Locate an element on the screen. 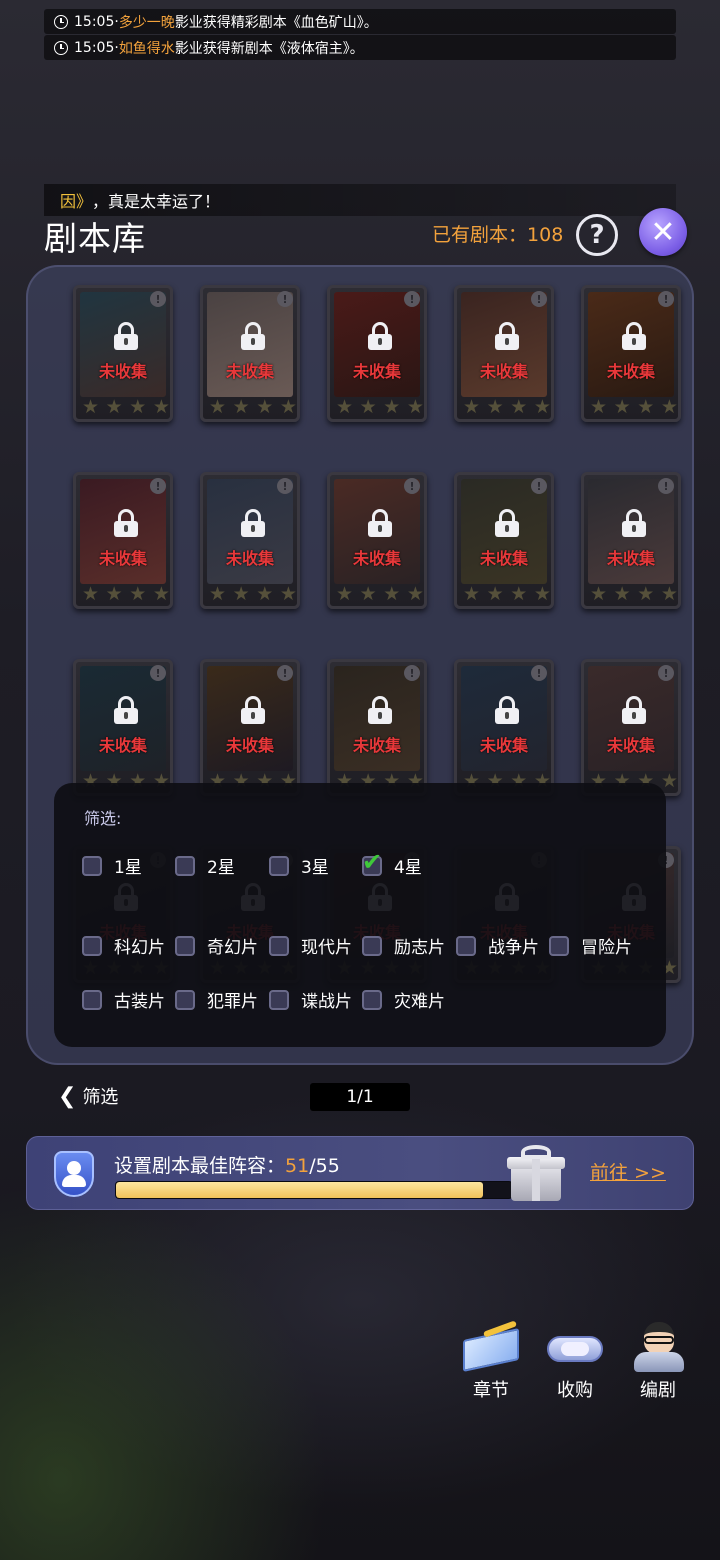 The width and height of the screenshot is (720, 1560). genre-filter-option: 冒险片 is located at coordinates (590, 945).